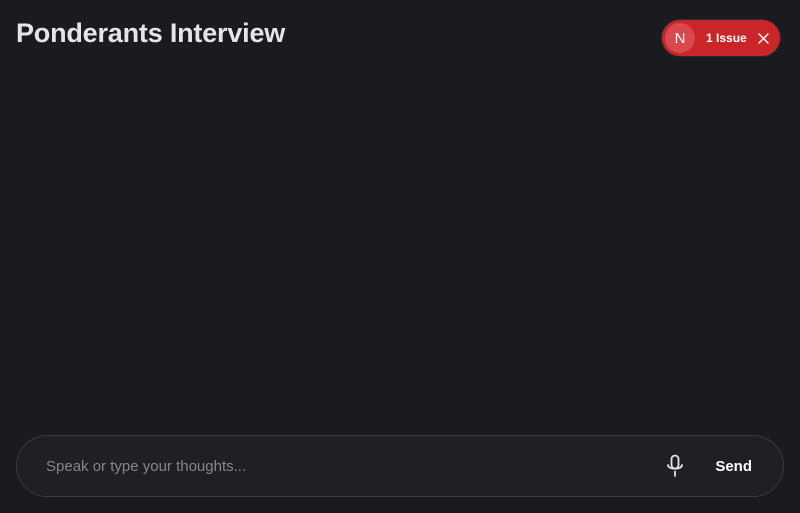 The image size is (800, 513). I want to click on close-icon, so click(763, 38).